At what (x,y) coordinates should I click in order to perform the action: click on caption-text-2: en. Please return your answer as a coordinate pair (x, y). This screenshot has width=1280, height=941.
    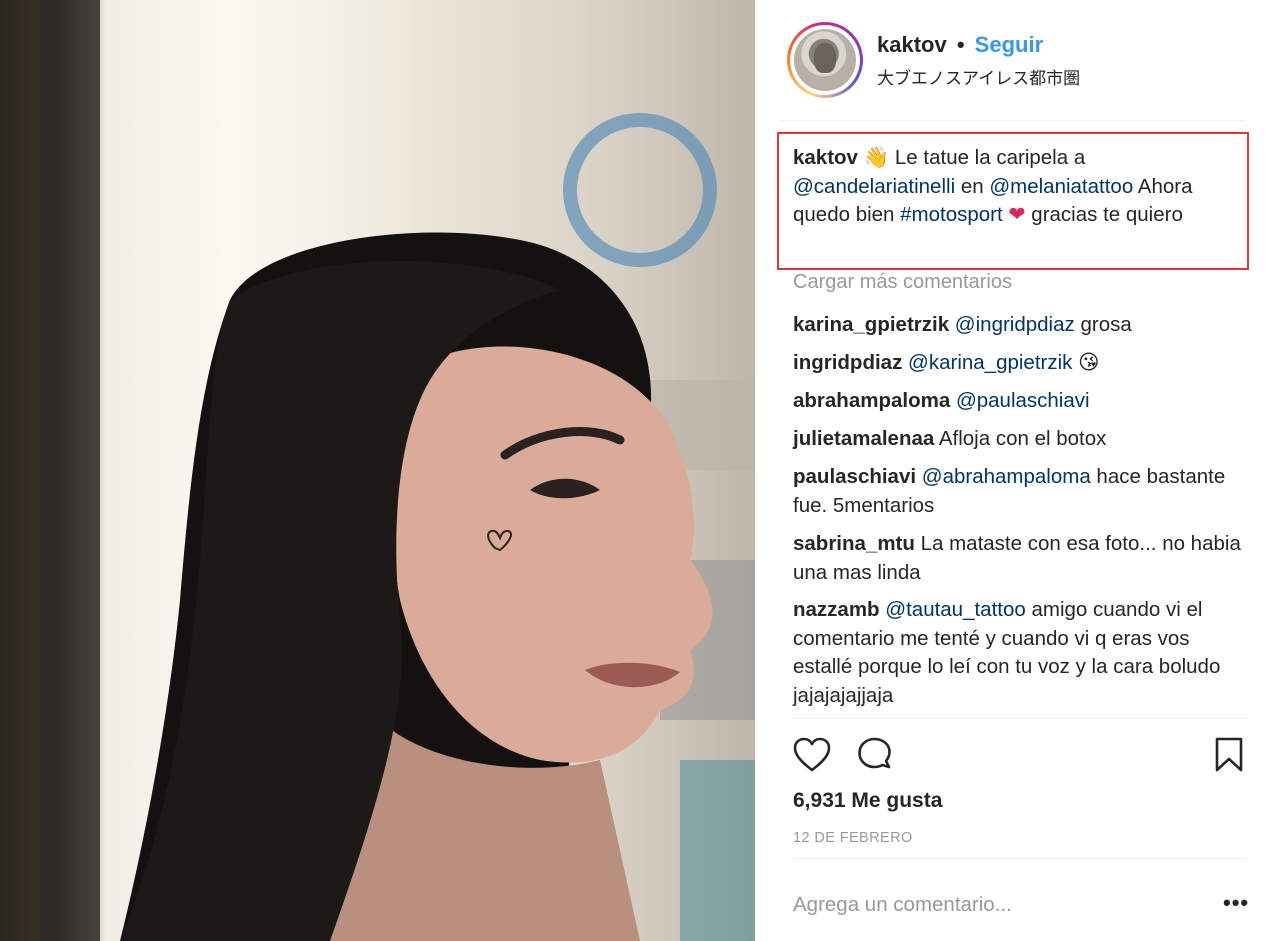
    Looking at the image, I should click on (972, 186).